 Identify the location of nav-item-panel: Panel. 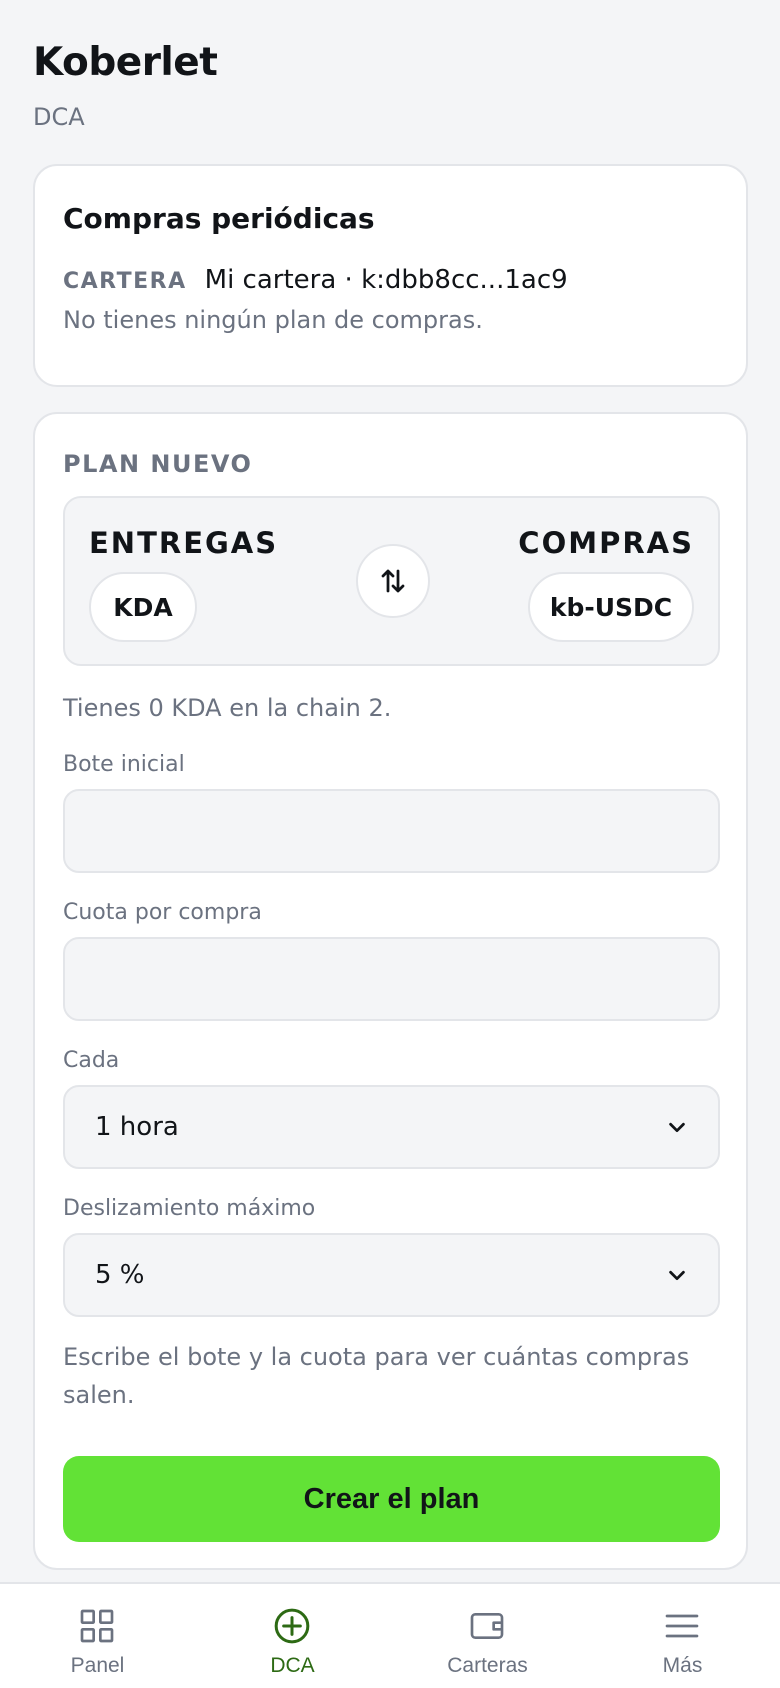
(97, 1636).